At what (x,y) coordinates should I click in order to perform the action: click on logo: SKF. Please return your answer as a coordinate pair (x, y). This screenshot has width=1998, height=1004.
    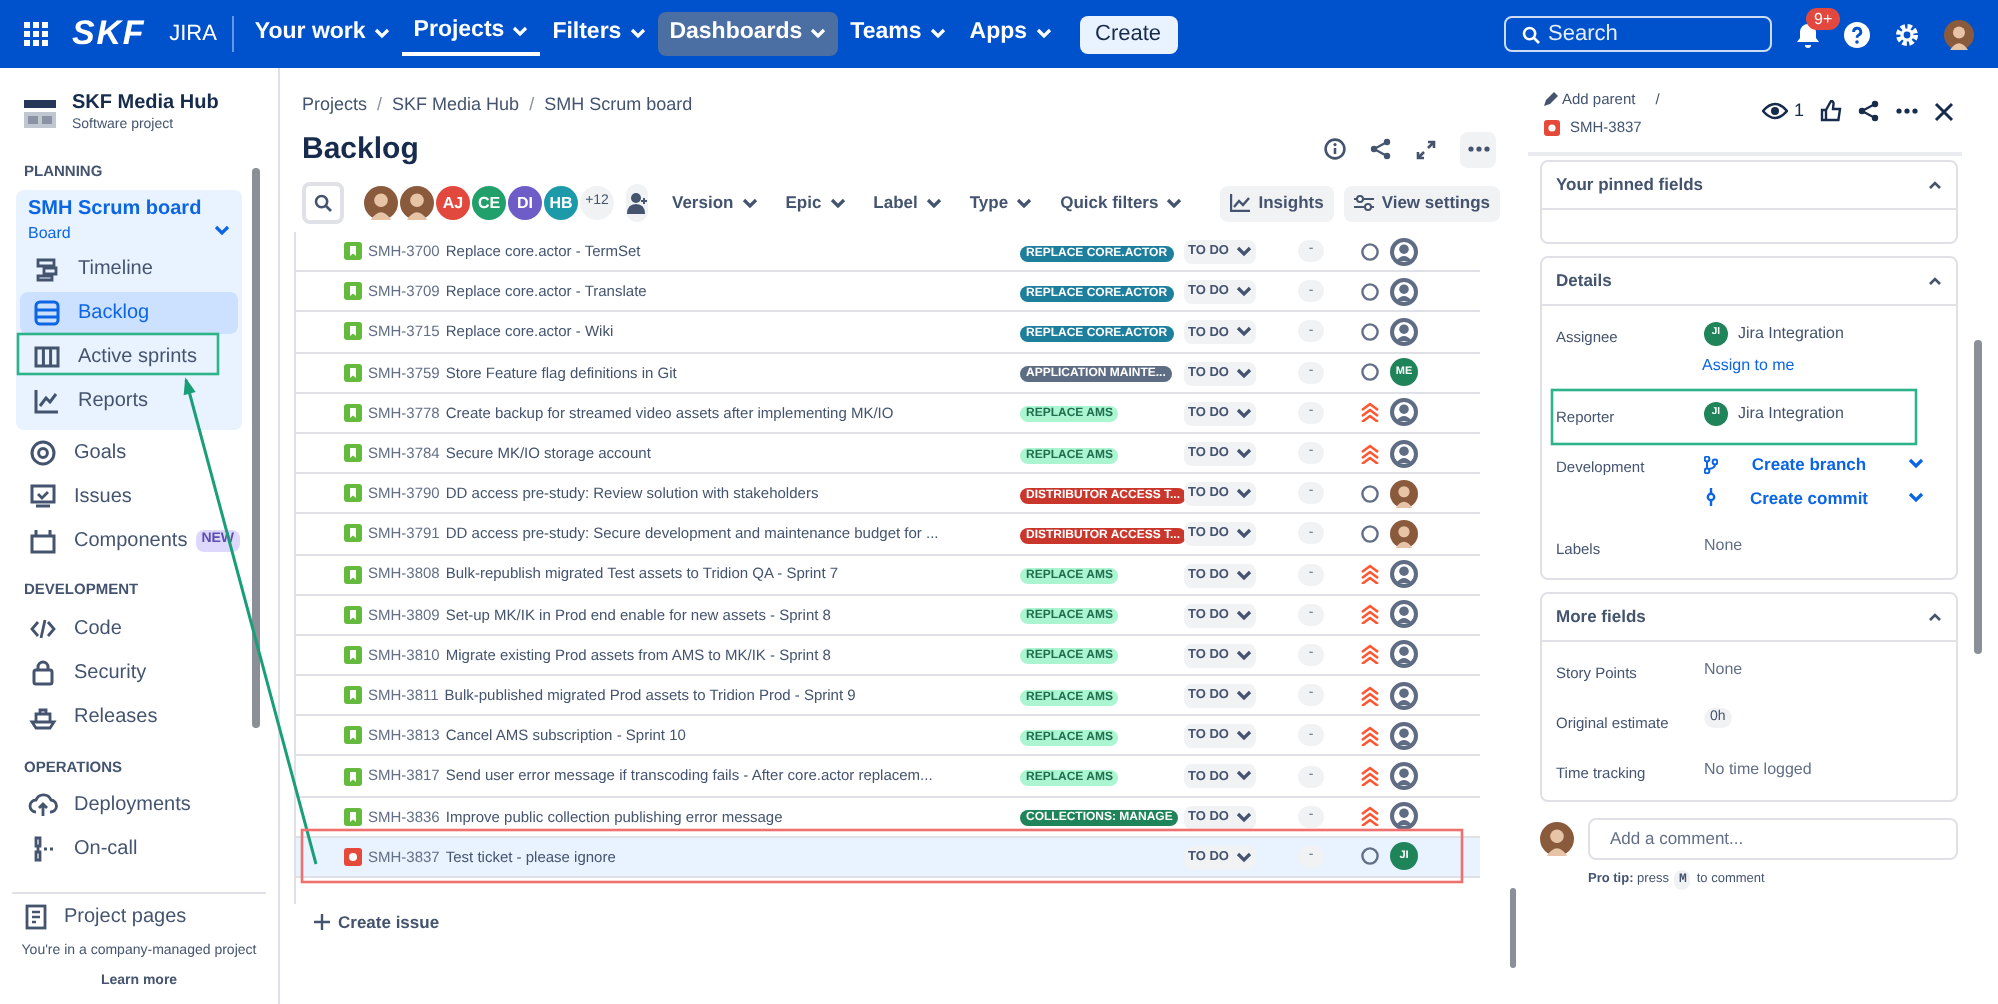
    Looking at the image, I should click on (109, 34).